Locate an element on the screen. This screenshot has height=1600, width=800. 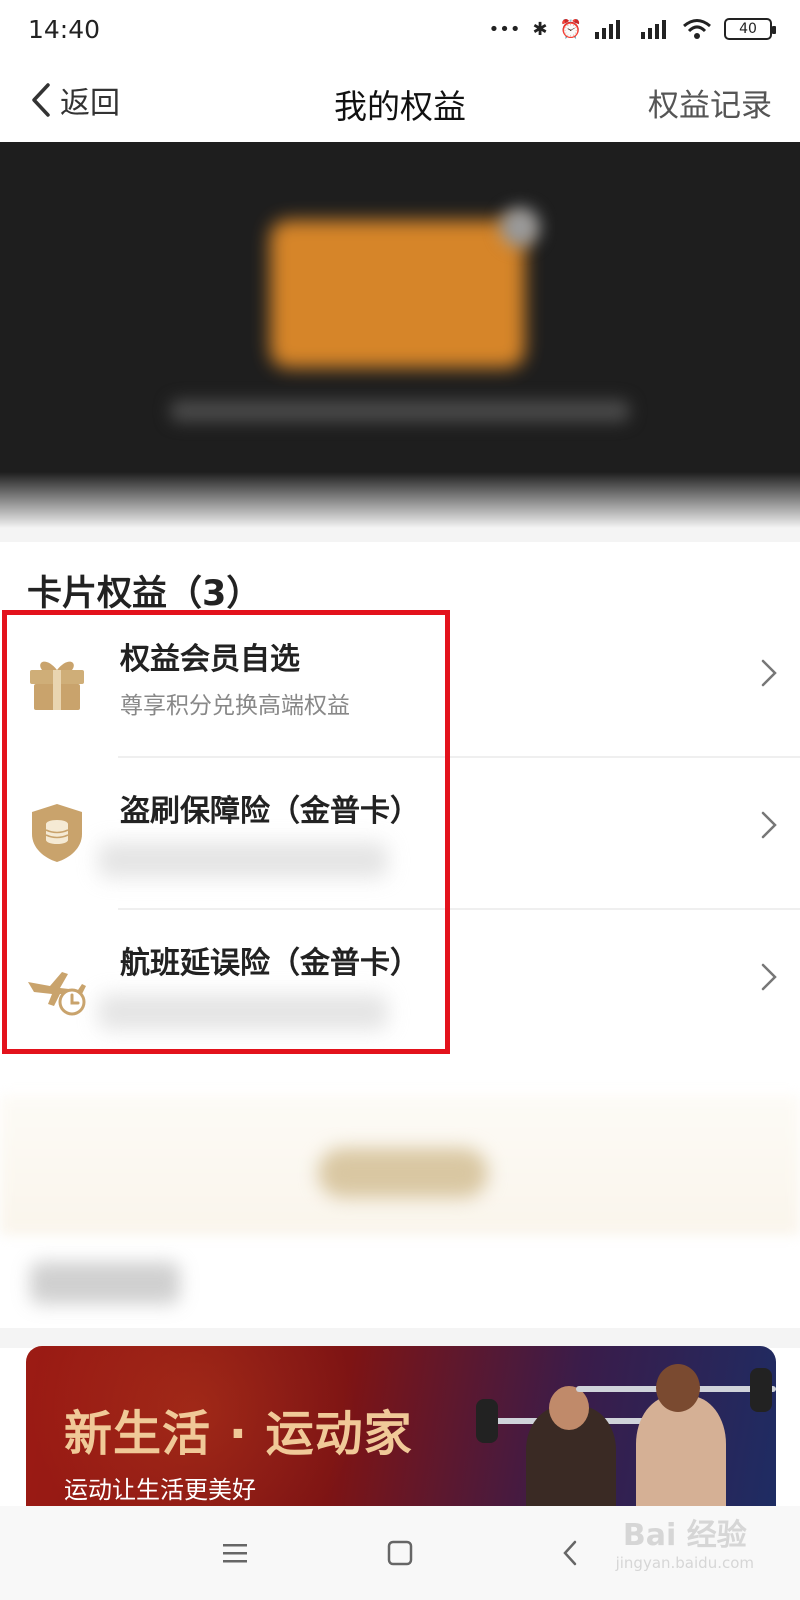
back-label: 返回 is located at coordinates (90, 103).